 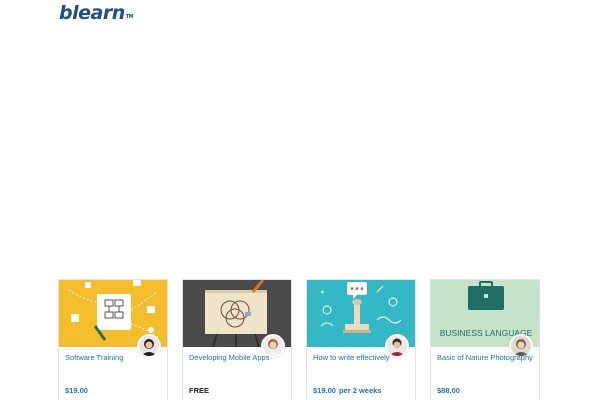 I want to click on course-card-developing-mobile-apps: Developing Mobile Apps FREE, so click(x=237, y=339).